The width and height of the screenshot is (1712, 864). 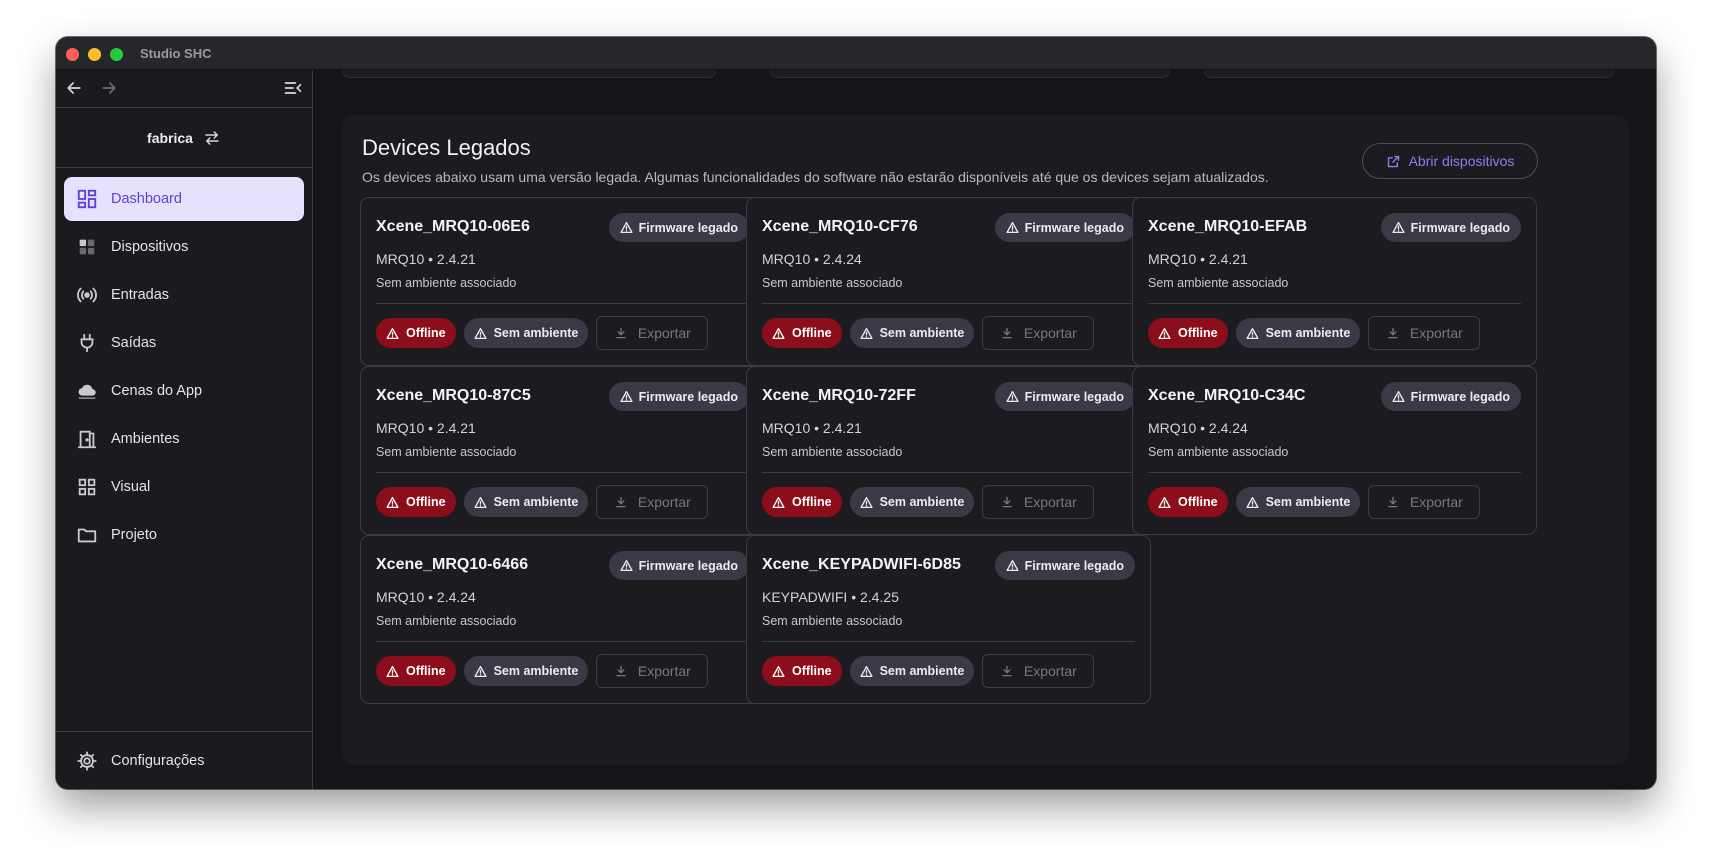 What do you see at coordinates (446, 147) in the screenshot?
I see `panel-title: Devices Legados` at bounding box center [446, 147].